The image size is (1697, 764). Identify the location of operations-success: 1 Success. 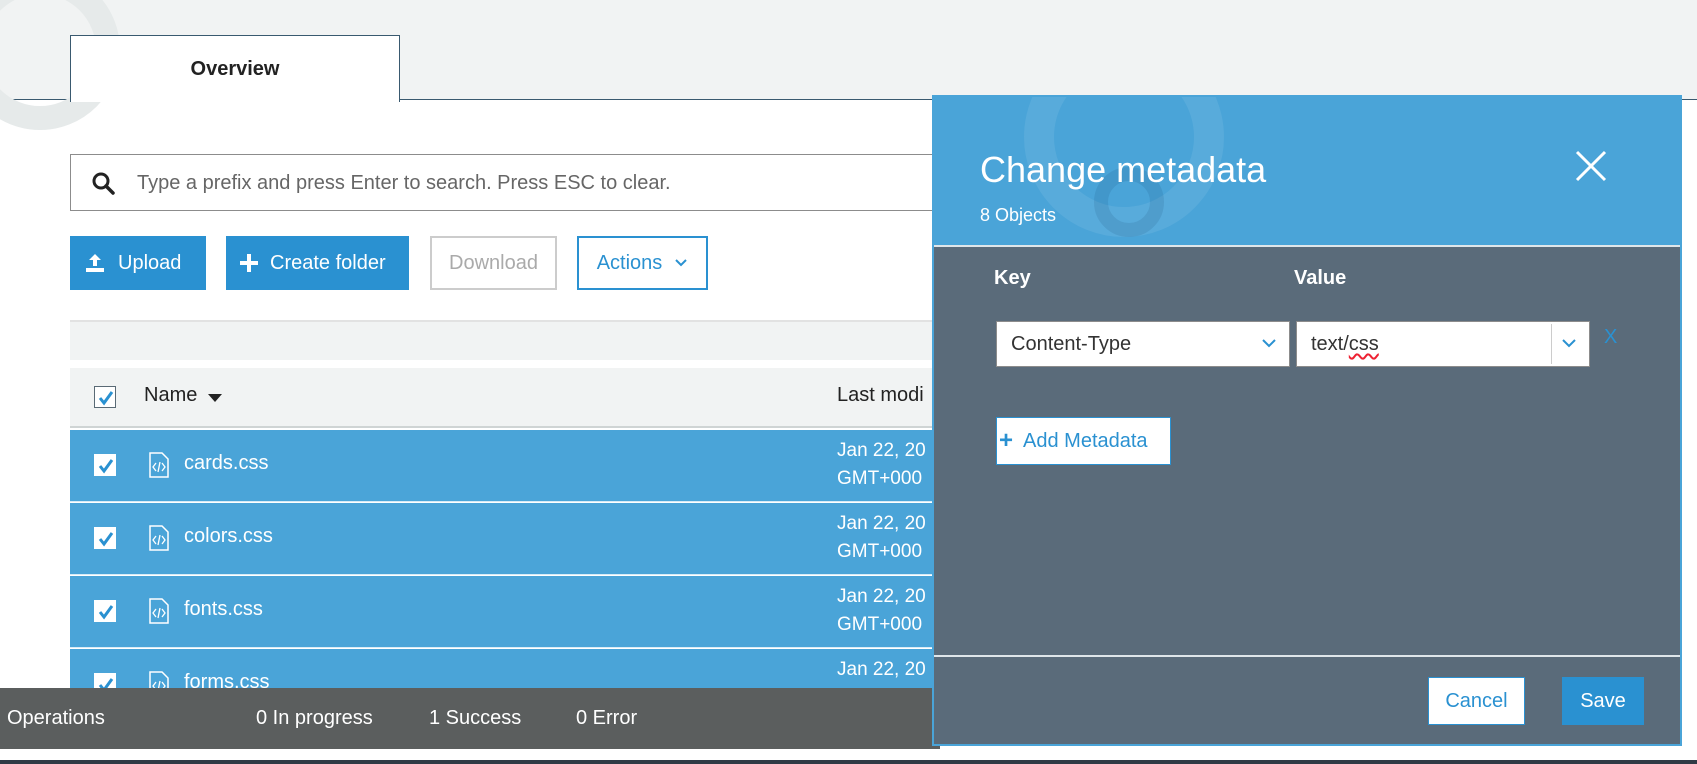
(475, 718).